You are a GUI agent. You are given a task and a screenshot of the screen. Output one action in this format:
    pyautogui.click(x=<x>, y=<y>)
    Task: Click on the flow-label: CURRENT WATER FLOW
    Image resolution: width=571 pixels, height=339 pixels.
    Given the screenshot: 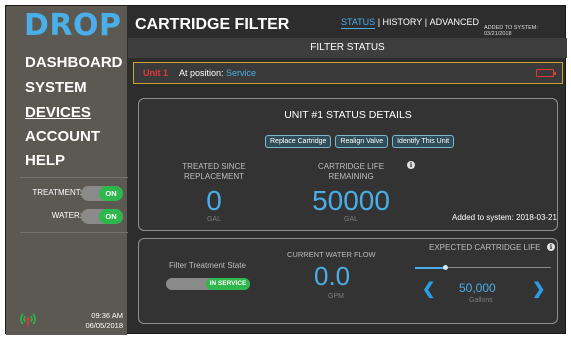 What is the action you would take?
    pyautogui.click(x=331, y=254)
    